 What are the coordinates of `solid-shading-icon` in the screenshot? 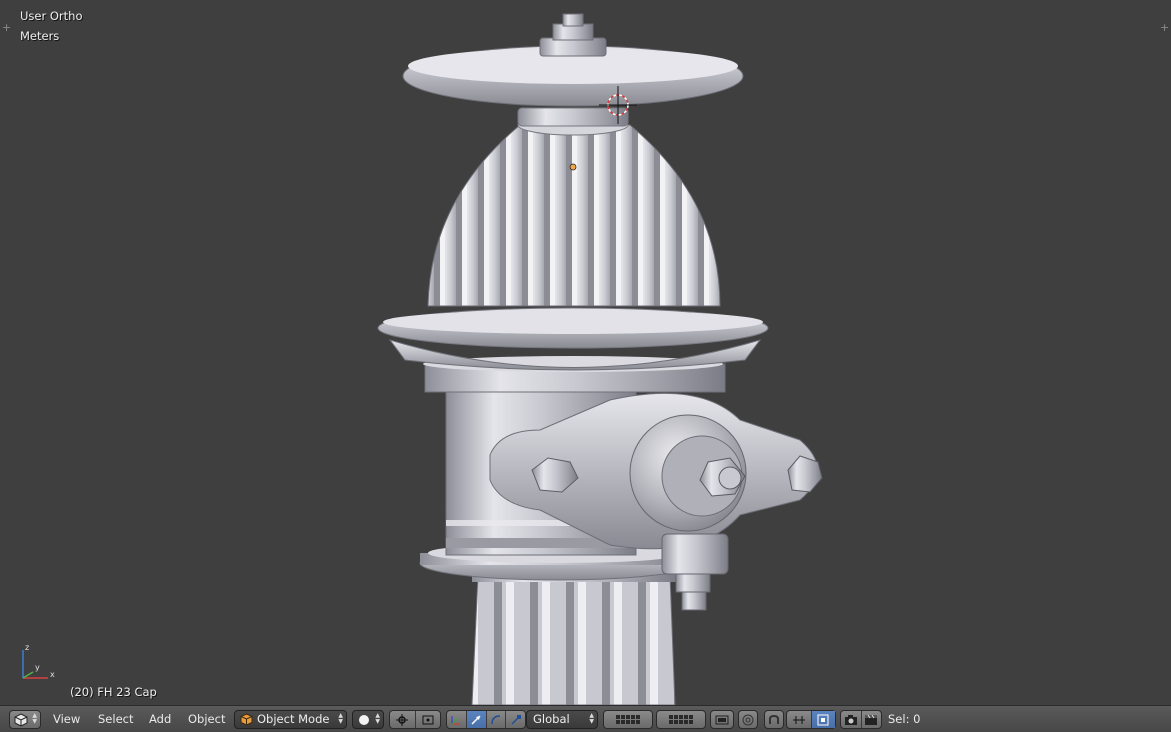 It's located at (364, 720).